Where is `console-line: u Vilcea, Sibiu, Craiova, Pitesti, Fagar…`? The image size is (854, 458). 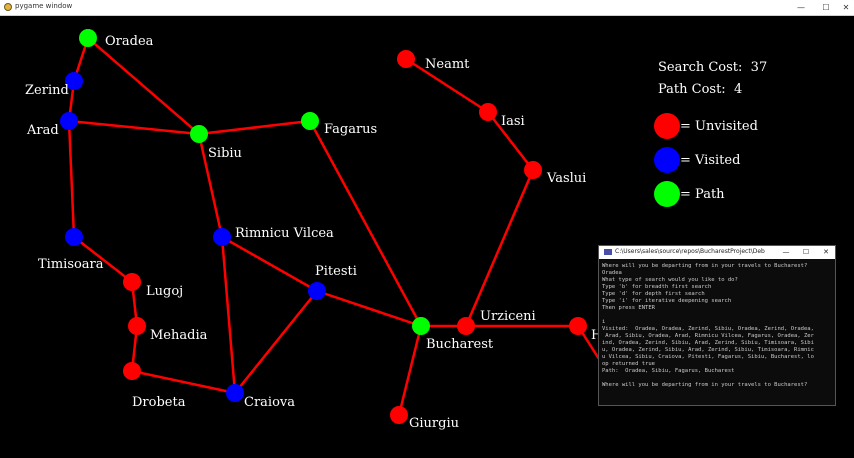
console-line: u Vilcea, Sibiu, Craiova, Pitesti, Fagar… is located at coordinates (708, 357).